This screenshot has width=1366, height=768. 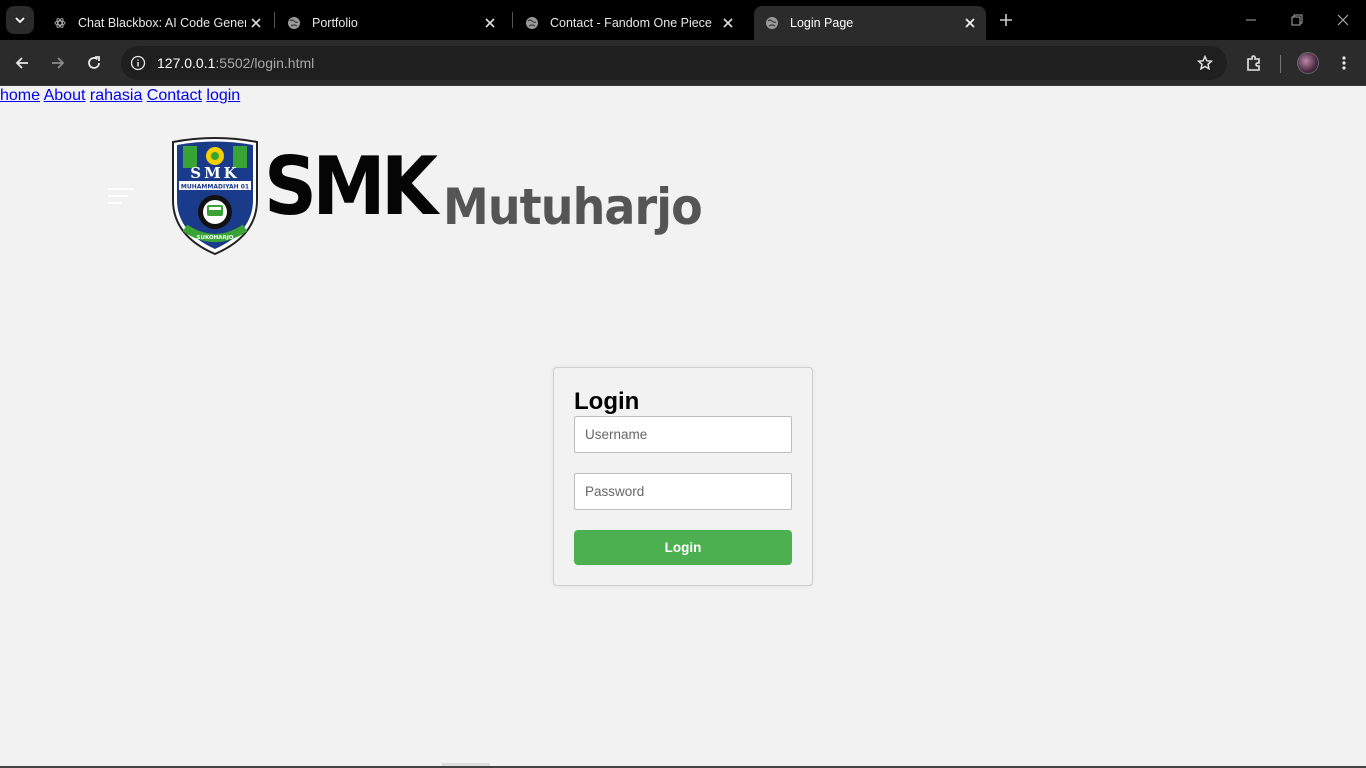 What do you see at coordinates (573, 207) in the screenshot?
I see `brand-subtitle: Mutuharjo` at bounding box center [573, 207].